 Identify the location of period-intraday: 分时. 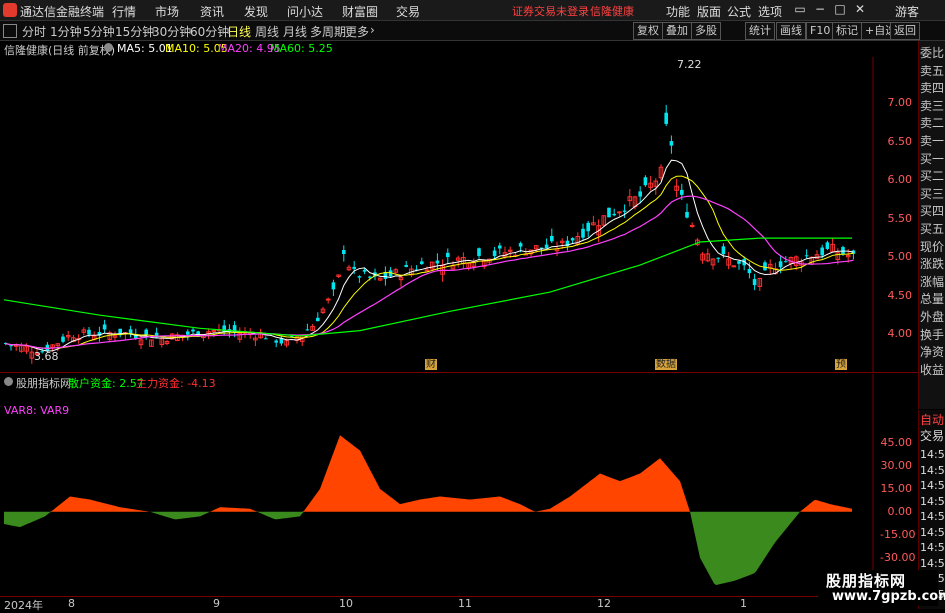
(34, 31).